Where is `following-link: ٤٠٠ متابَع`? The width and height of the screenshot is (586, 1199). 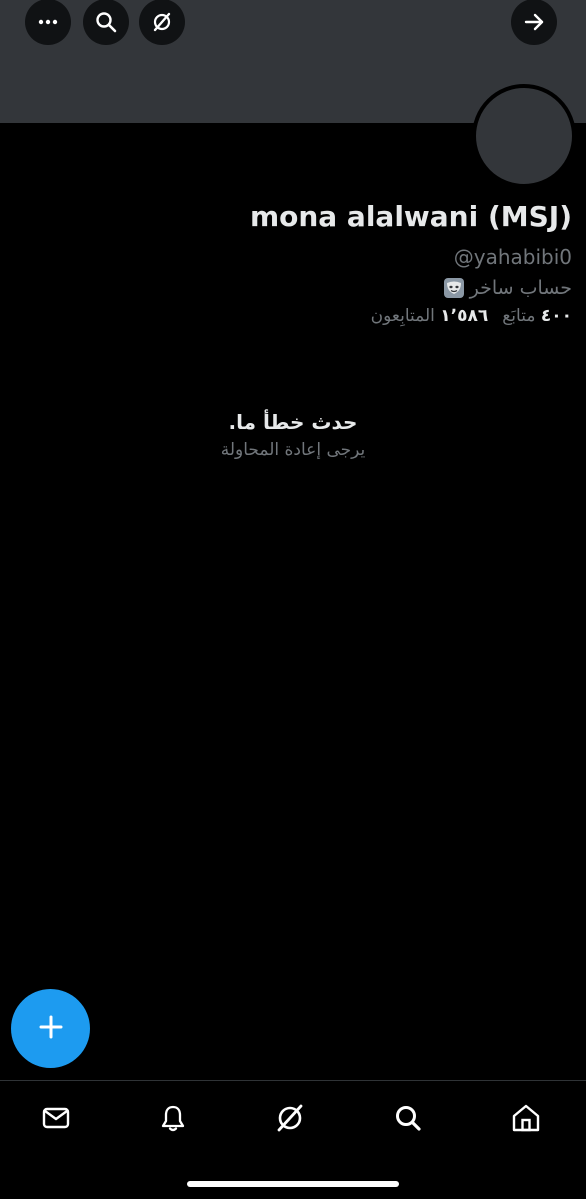 following-link: ٤٠٠ متابَع is located at coordinates (537, 316).